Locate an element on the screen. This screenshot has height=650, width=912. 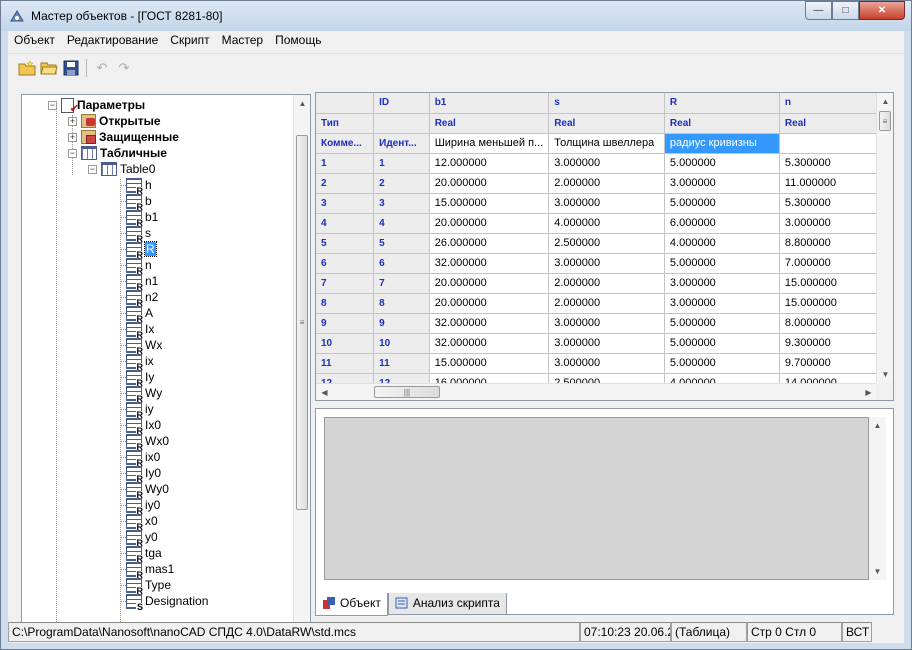
type-cell is located at coordinates (401, 123).